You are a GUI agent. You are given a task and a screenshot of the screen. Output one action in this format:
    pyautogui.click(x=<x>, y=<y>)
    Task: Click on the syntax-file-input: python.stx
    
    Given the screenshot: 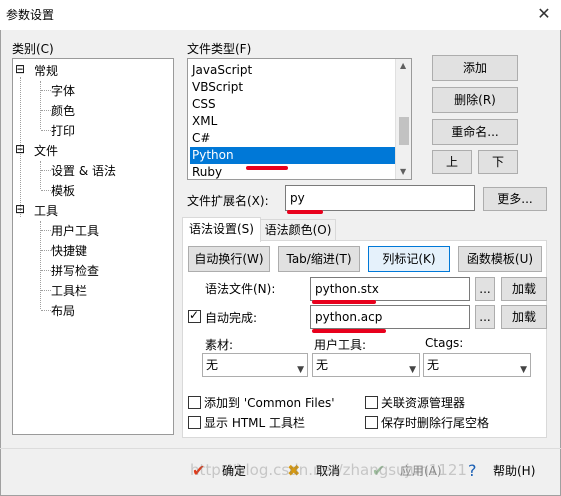 What is the action you would take?
    pyautogui.click(x=390, y=289)
    